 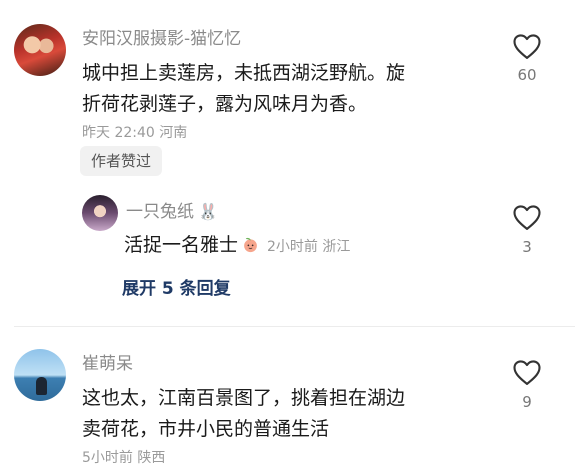 What do you see at coordinates (294, 326) in the screenshot?
I see `divider` at bounding box center [294, 326].